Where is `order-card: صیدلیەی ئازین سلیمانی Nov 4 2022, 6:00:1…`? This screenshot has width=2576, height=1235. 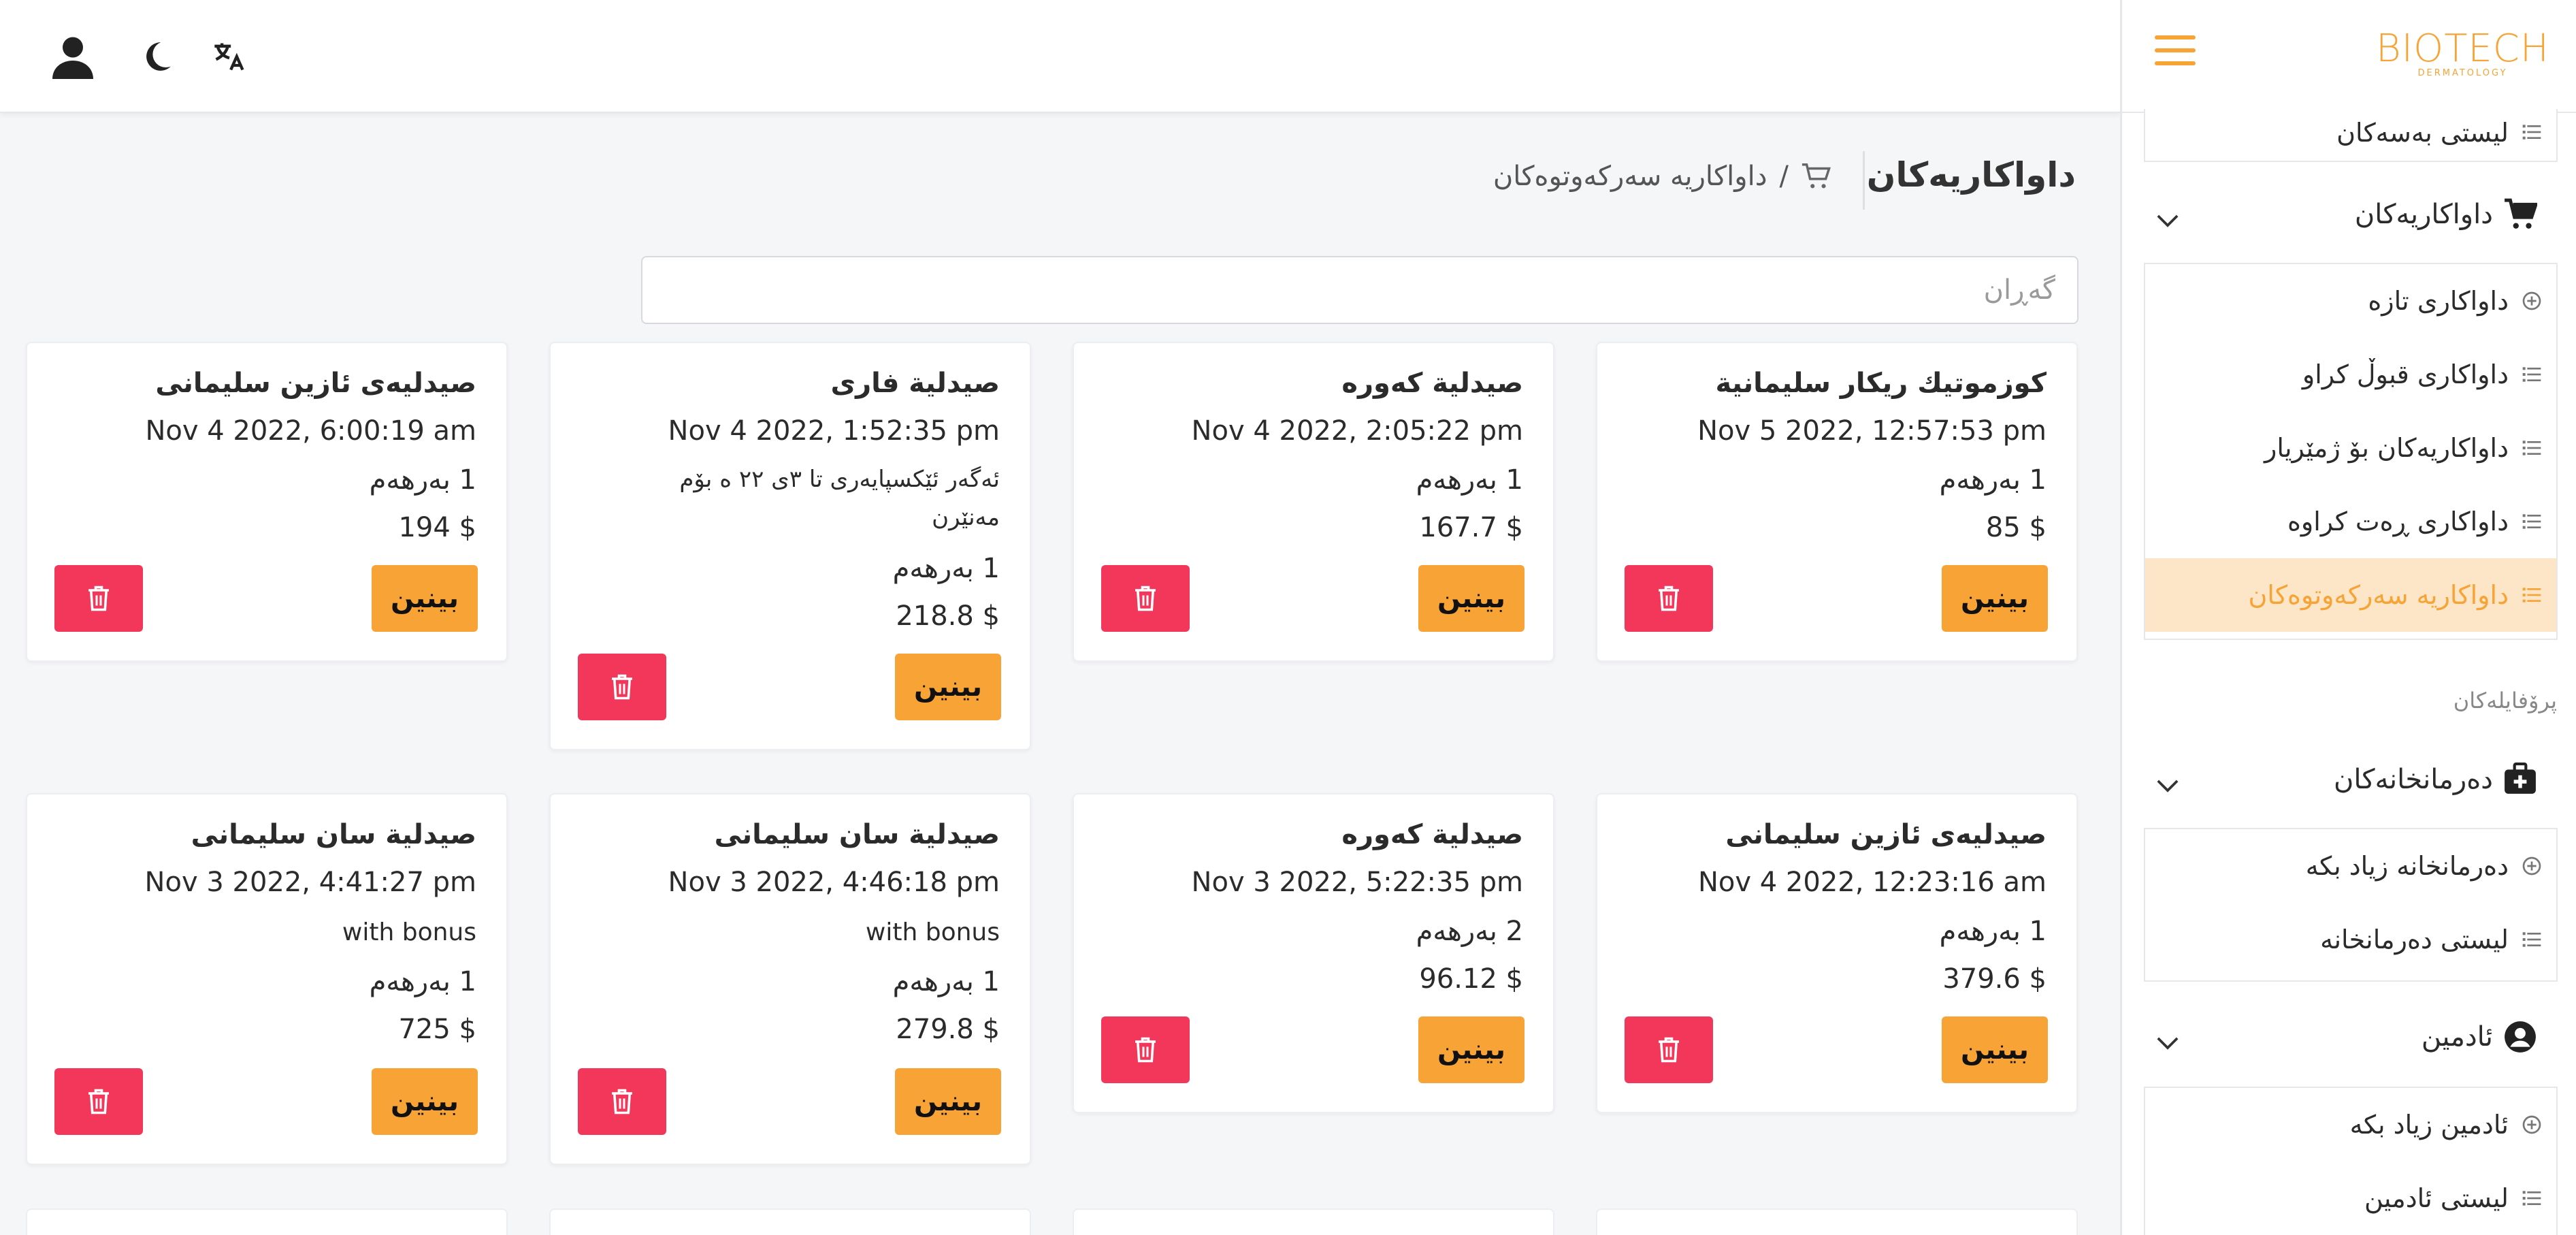
order-card: صیدلیەی ئازین سلیمانی Nov 4 2022, 6:00:1… is located at coordinates (267, 502).